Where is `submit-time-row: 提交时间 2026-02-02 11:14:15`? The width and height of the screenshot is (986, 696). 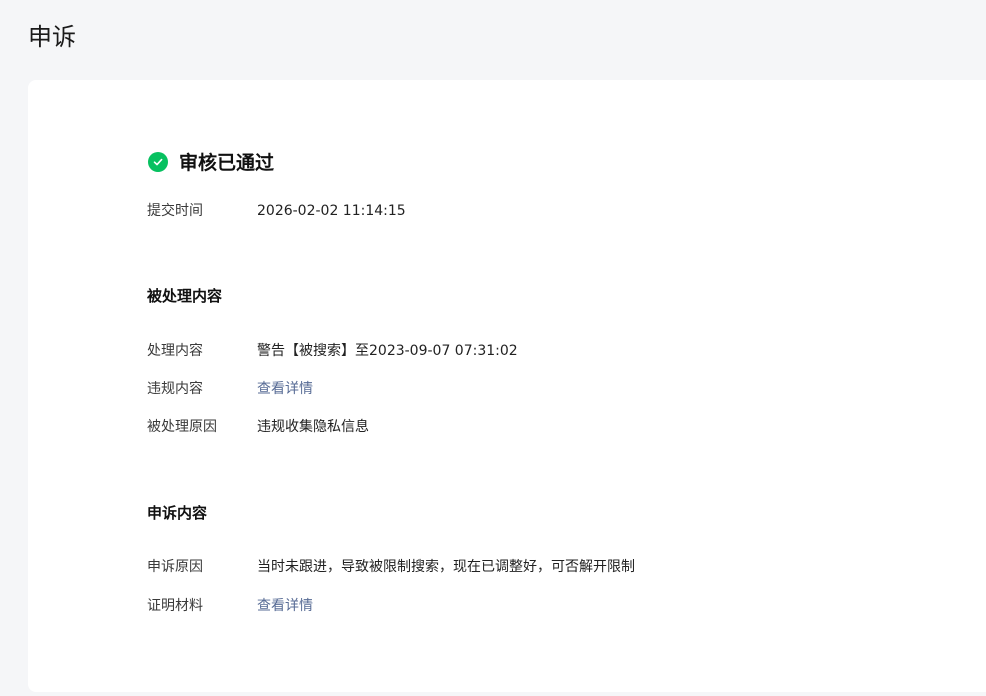 submit-time-row: 提交时间 2026-02-02 11:14:15 is located at coordinates (276, 211).